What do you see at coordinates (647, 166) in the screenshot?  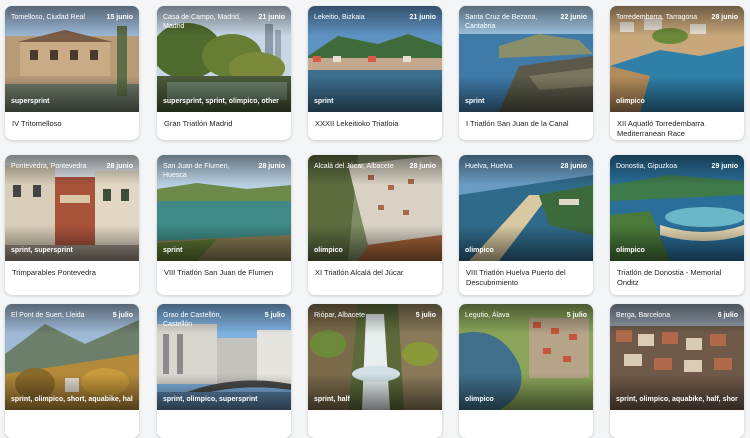 I see `event-location: Donostia, Gipuzkoa` at bounding box center [647, 166].